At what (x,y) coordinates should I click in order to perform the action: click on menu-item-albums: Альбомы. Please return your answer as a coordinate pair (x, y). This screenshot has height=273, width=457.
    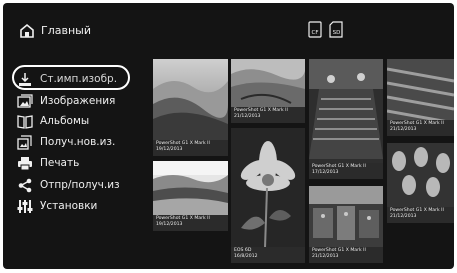
    Looking at the image, I should click on (77, 121).